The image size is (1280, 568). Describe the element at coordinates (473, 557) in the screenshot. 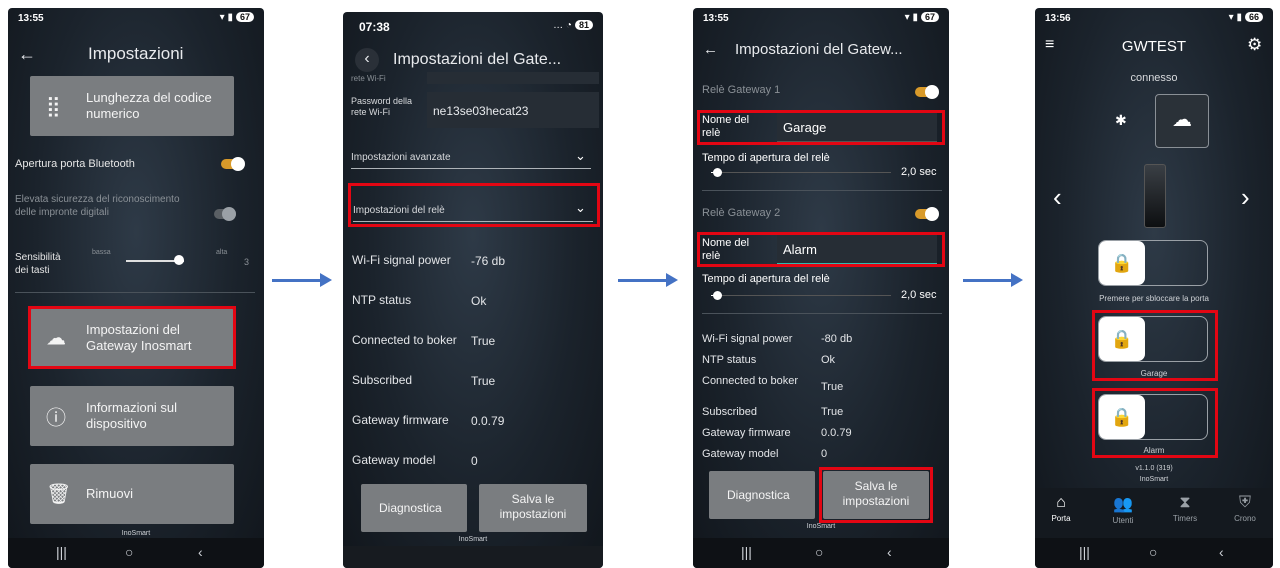

I see `android-nav-bar` at that location.